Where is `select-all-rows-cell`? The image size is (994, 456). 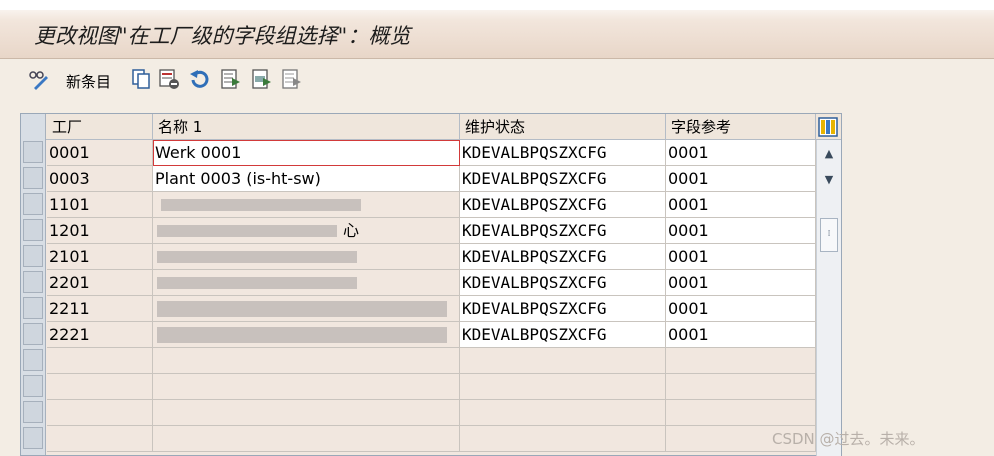
select-all-rows-cell is located at coordinates (33, 126).